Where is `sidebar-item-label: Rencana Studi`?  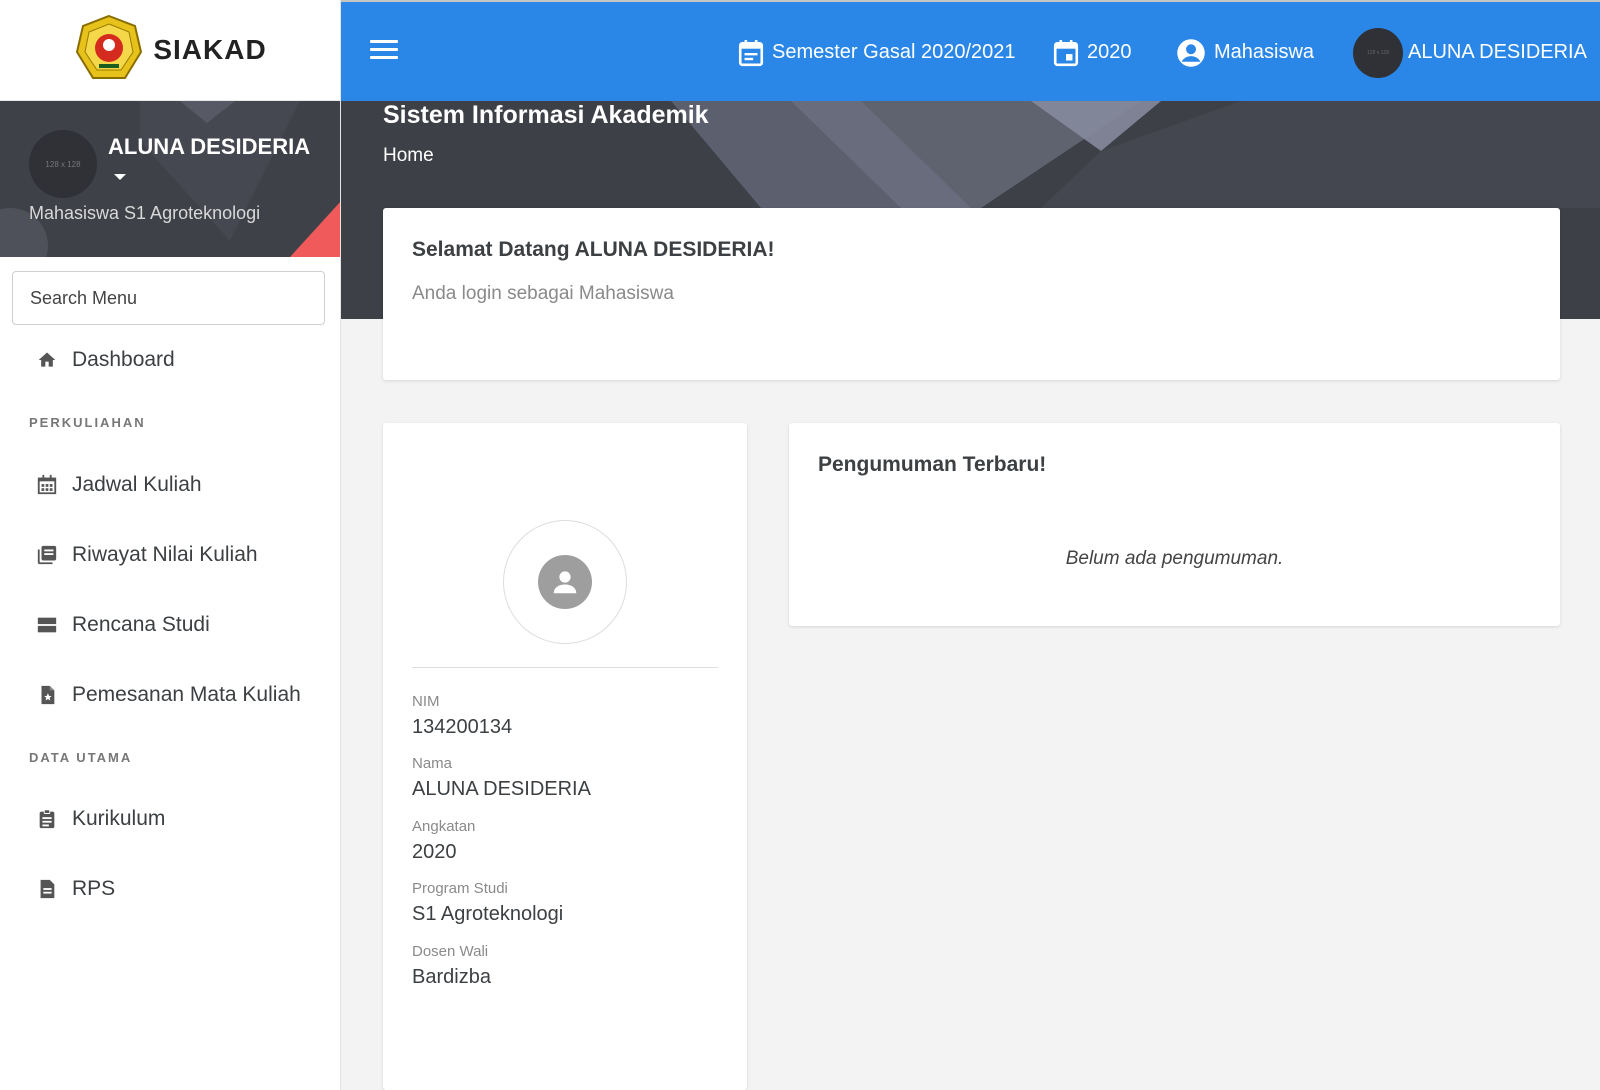
sidebar-item-label: Rencana Studi is located at coordinates (141, 624).